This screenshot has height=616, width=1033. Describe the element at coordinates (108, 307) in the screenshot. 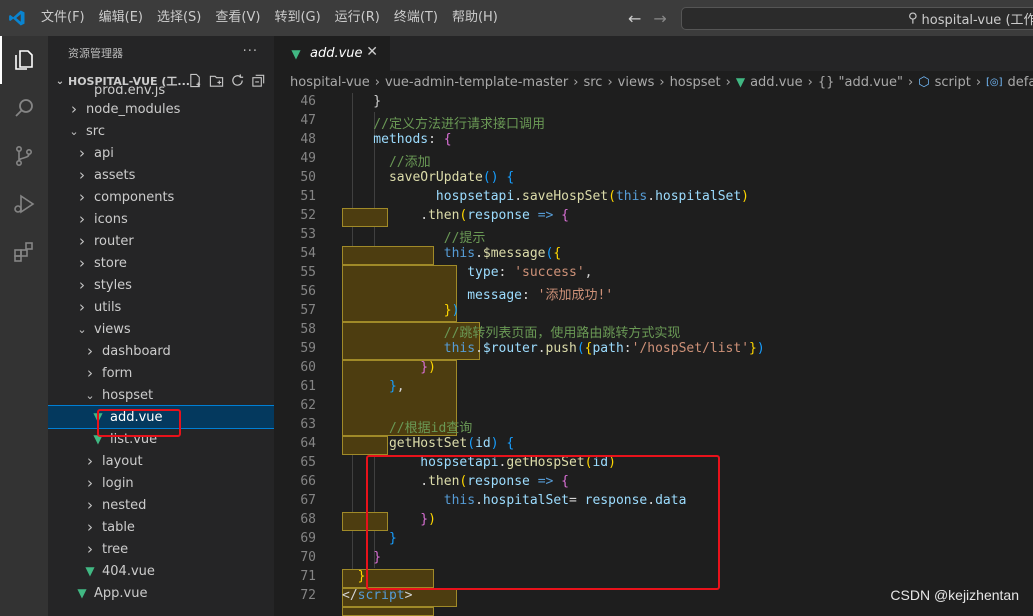

I see `tree-item-label: utils` at that location.